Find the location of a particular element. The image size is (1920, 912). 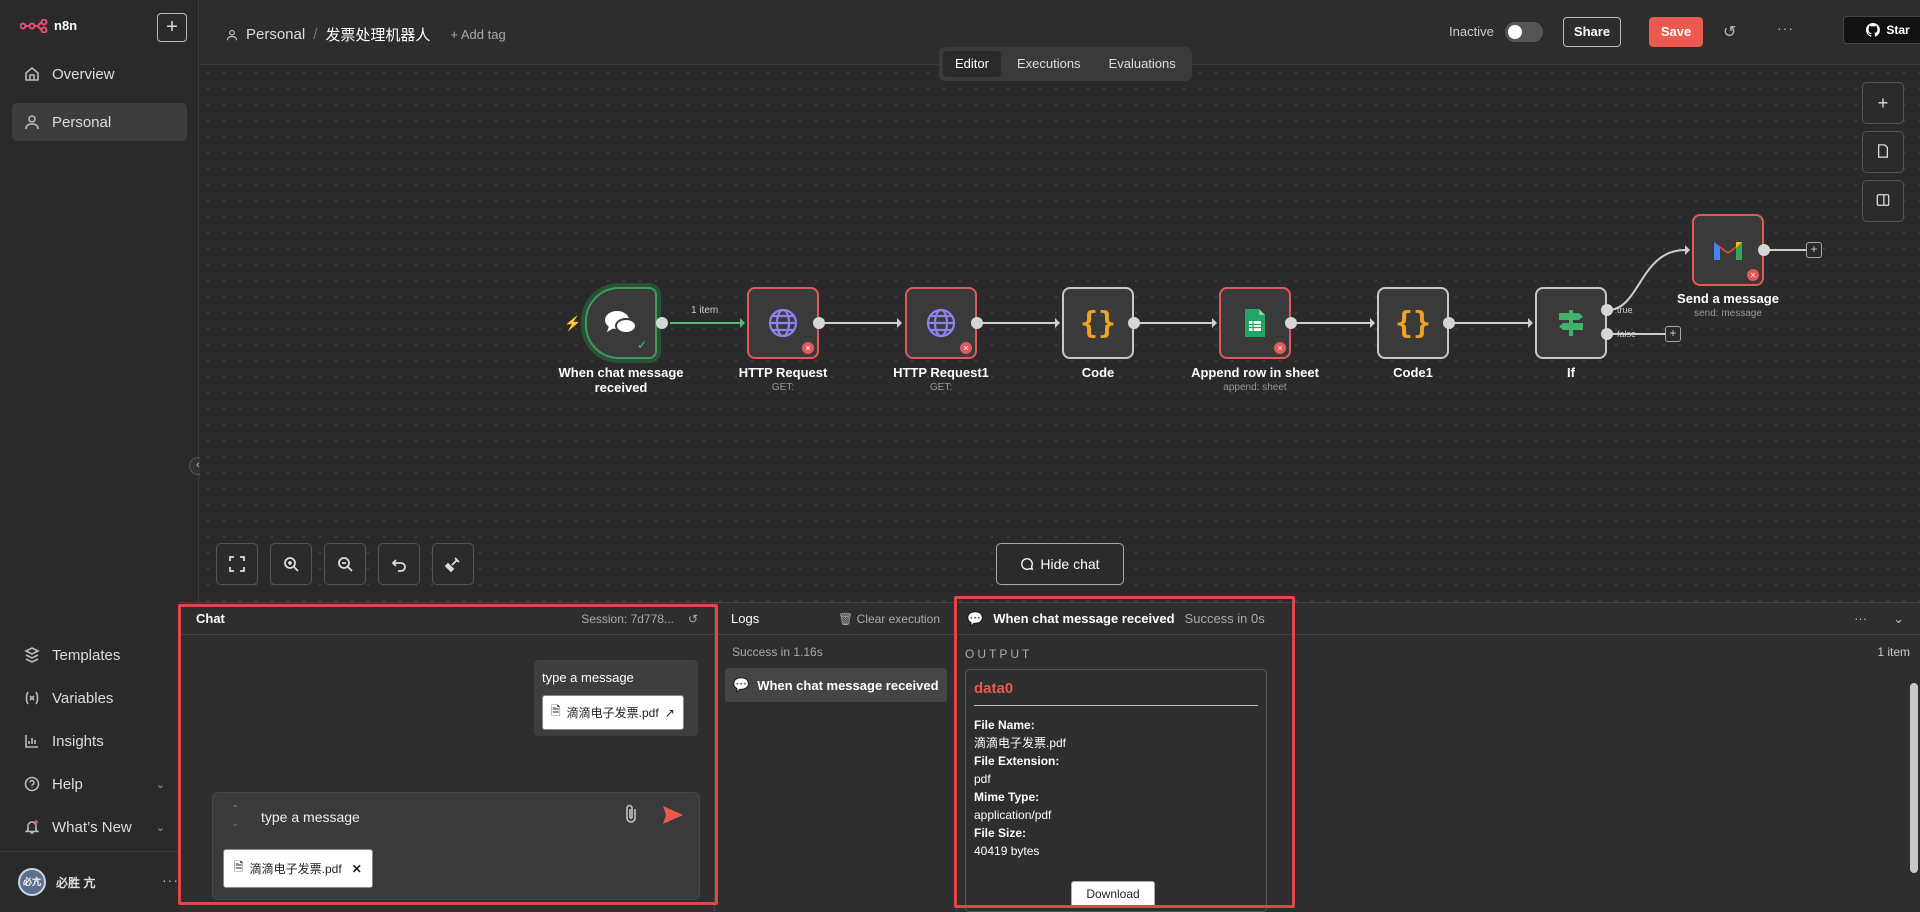

note-icon is located at coordinates (1883, 151).